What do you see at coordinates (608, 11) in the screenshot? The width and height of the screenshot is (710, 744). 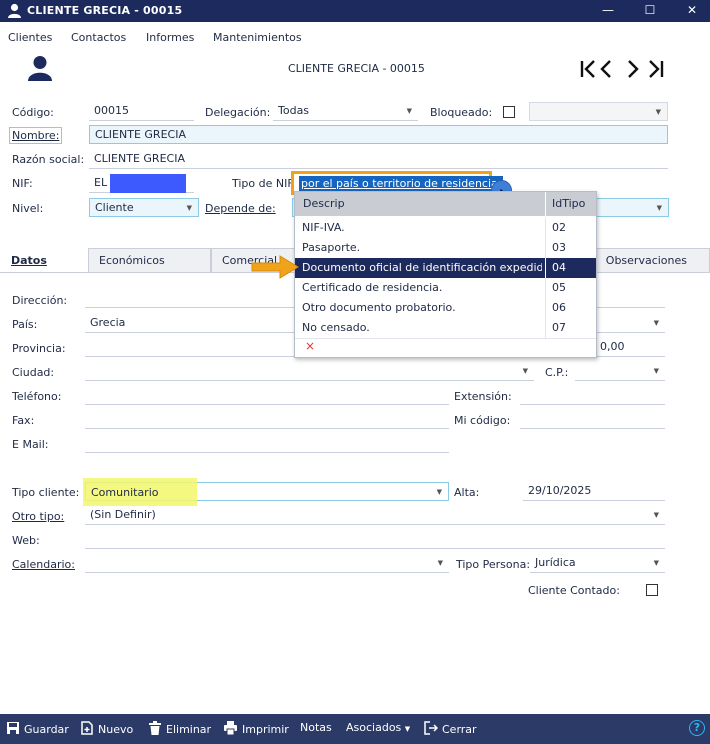 I see `minimize-button: —` at bounding box center [608, 11].